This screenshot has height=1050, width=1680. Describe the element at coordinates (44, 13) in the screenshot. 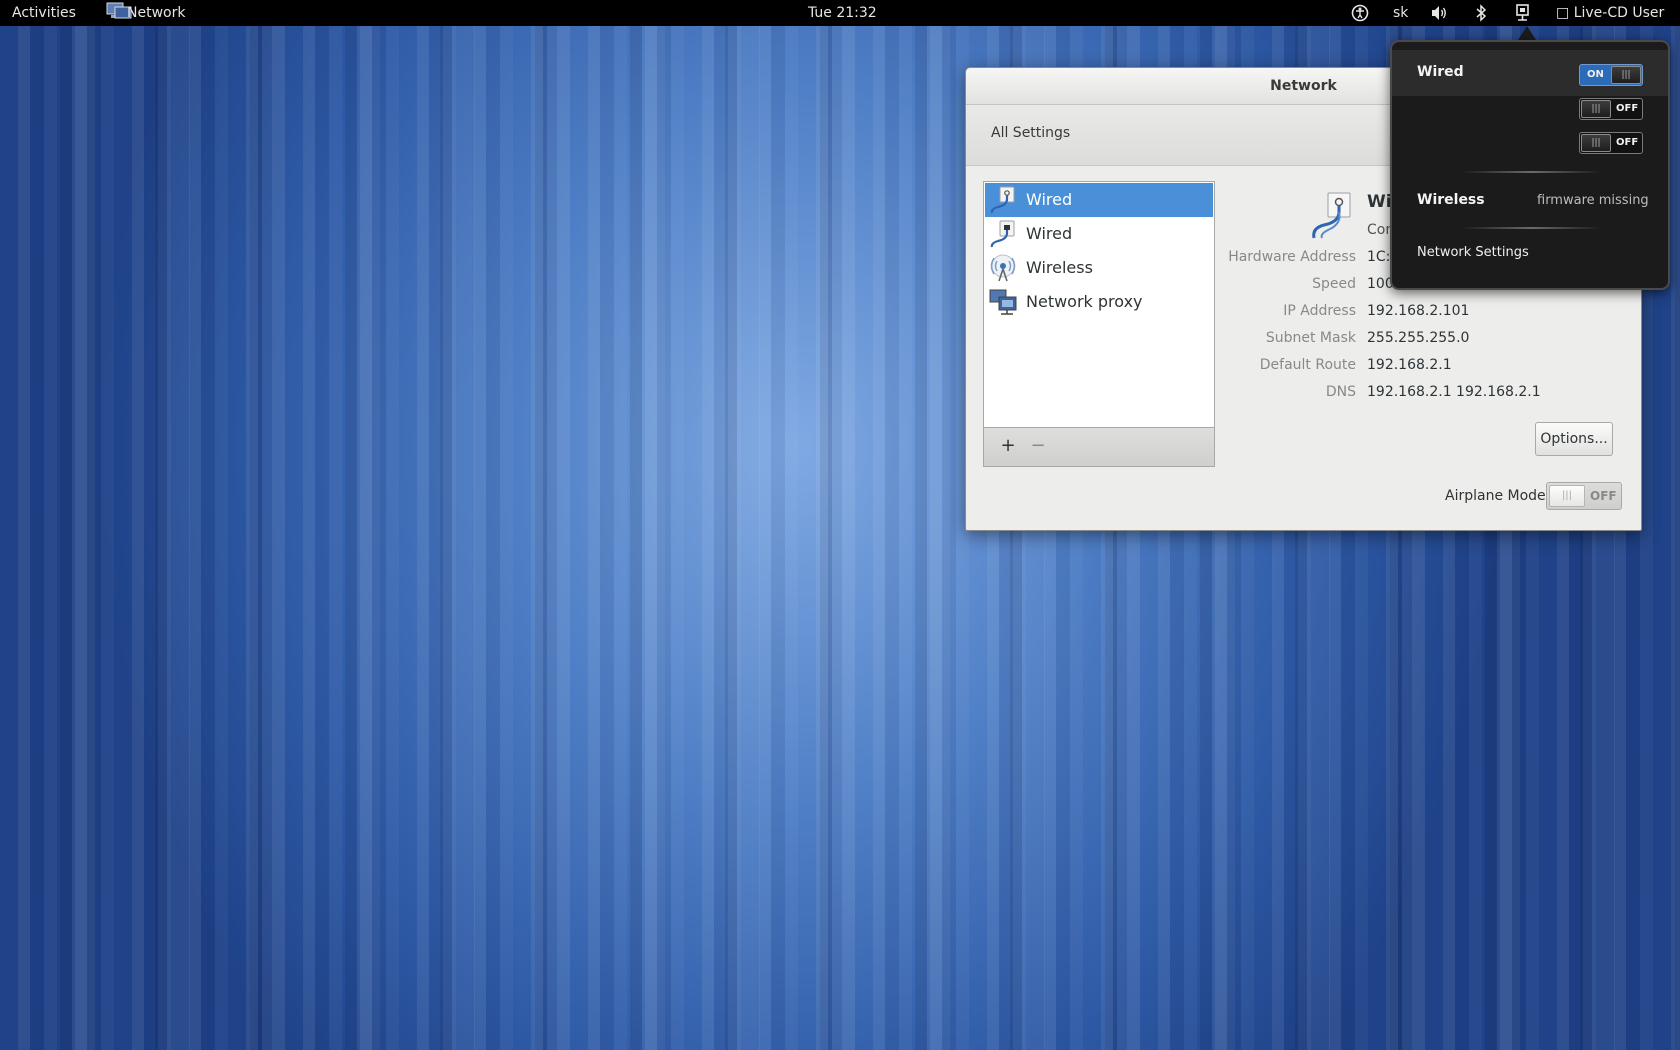

I see `activities-button: Activities` at that location.